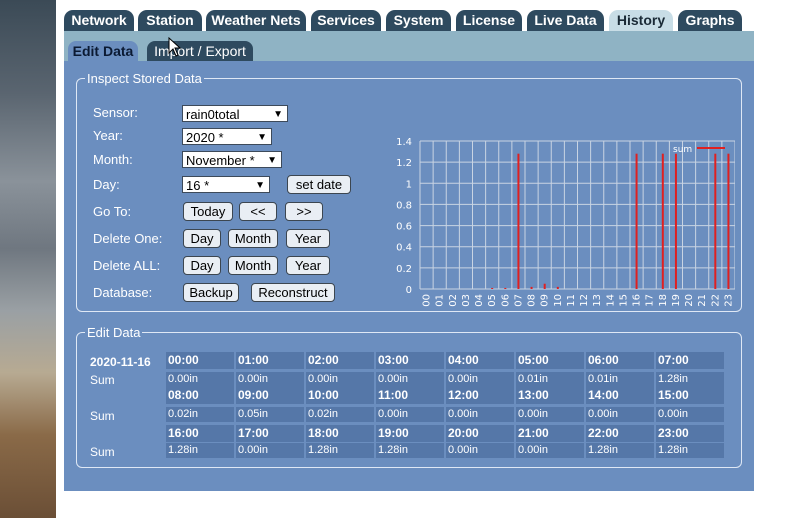  What do you see at coordinates (200, 51) in the screenshot?
I see `subtab-import-export: Import / Export` at bounding box center [200, 51].